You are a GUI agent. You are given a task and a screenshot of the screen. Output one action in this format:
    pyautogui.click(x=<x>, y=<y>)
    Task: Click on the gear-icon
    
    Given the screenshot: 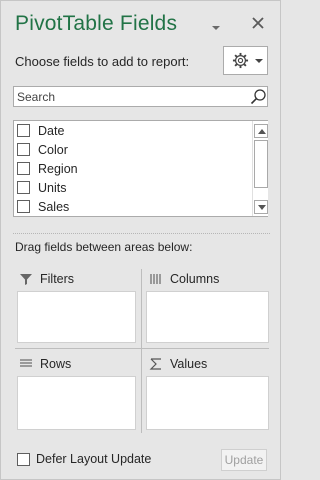 What is the action you would take?
    pyautogui.click(x=240, y=60)
    